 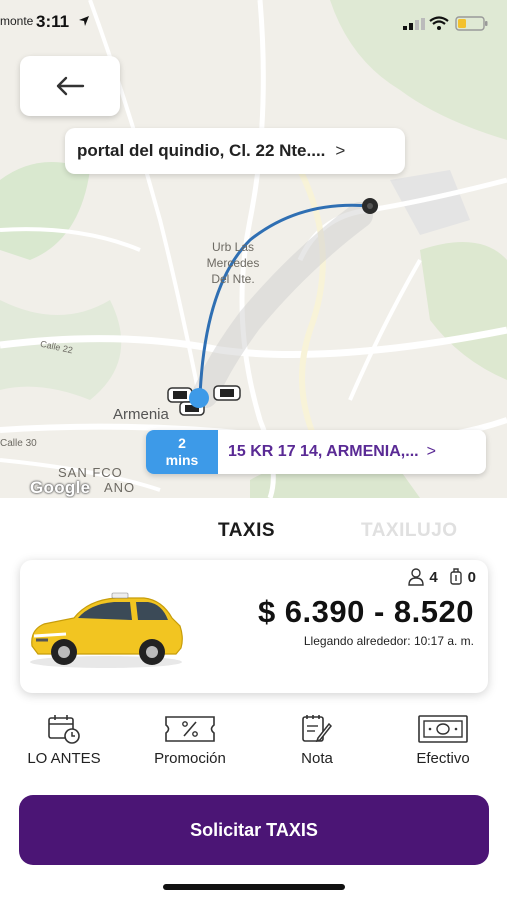 I want to click on map-place-label: Mercedes, so click(x=233, y=263).